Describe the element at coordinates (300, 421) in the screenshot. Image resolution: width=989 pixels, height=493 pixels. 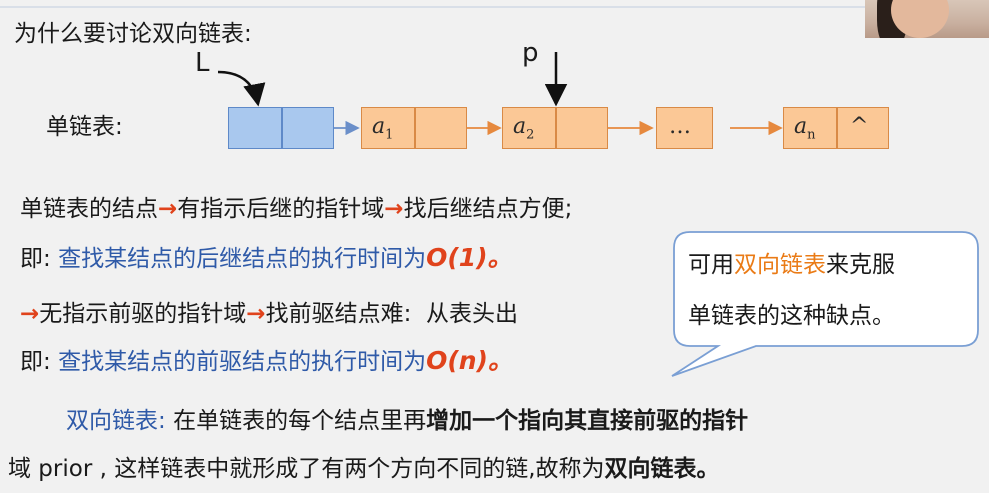
I see `text-segment: 在单链表的每个结点里再` at that location.